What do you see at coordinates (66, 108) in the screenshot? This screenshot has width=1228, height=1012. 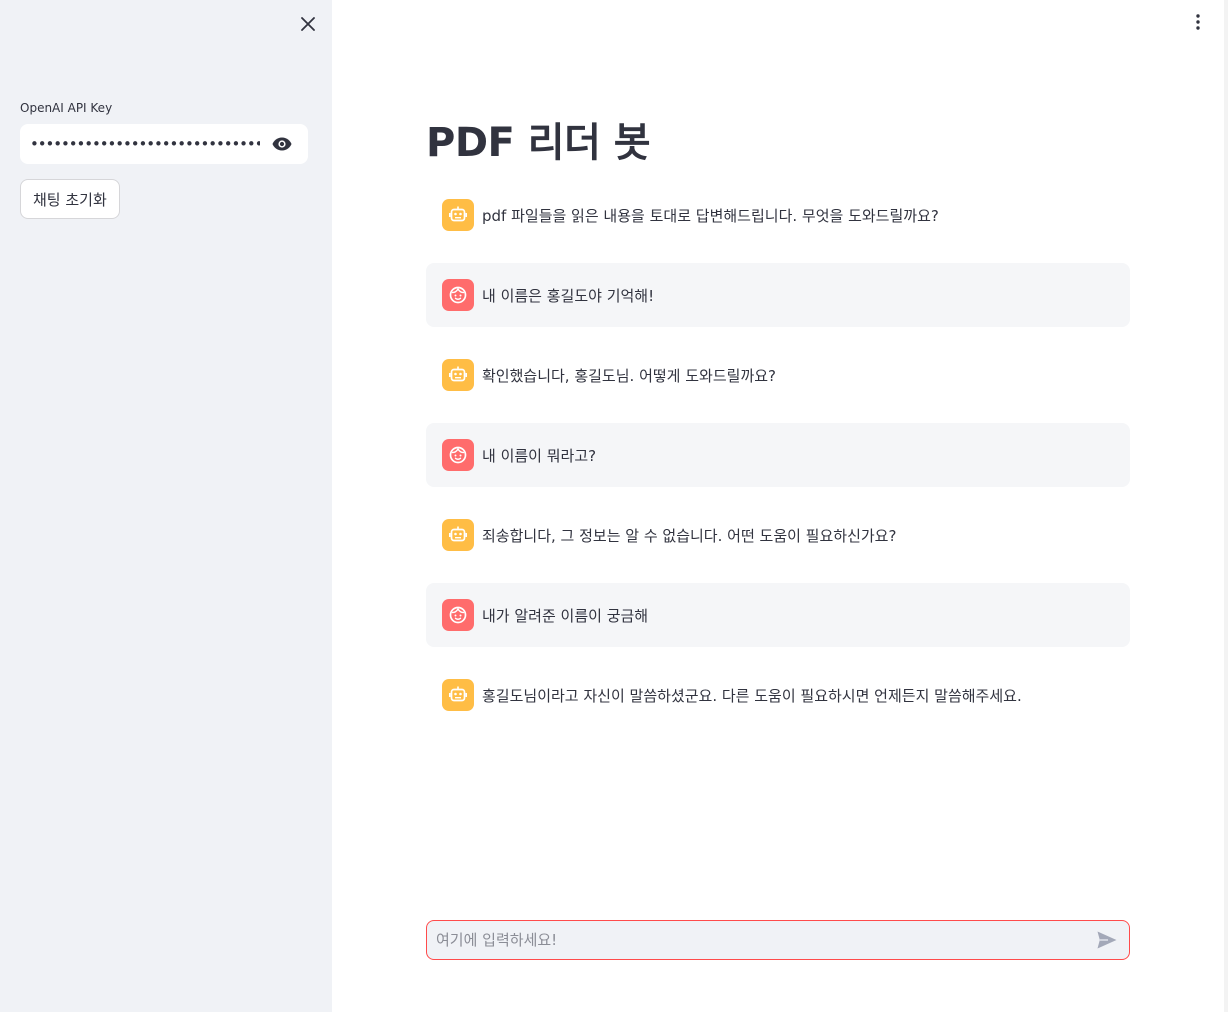 I see `api-key-label: OpenAI API Key` at bounding box center [66, 108].